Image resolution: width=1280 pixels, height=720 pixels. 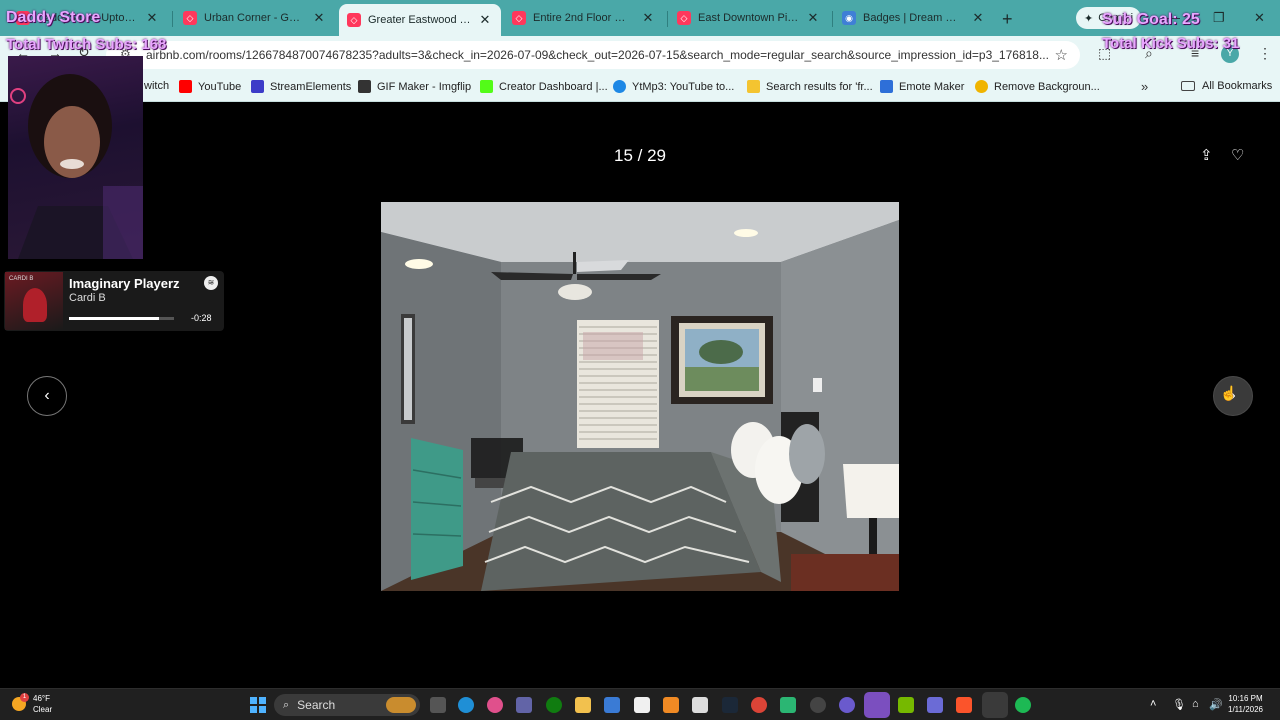 I want to click on bookmark-label: witch, so click(x=157, y=86).